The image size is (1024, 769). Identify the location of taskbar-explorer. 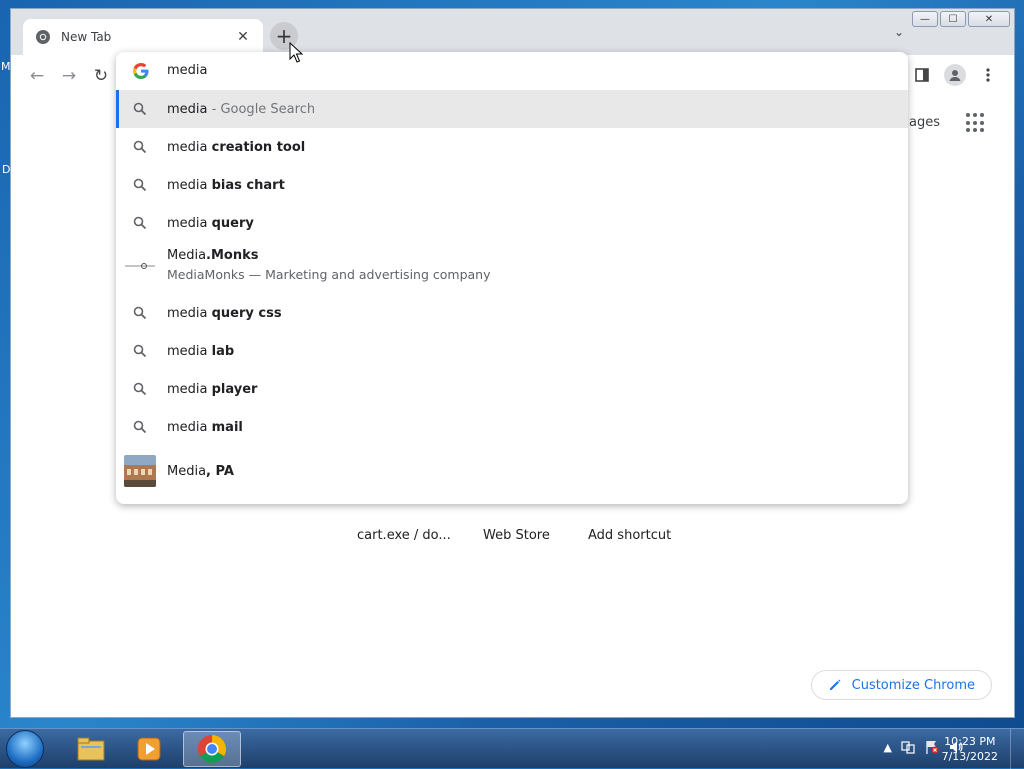
(91, 749).